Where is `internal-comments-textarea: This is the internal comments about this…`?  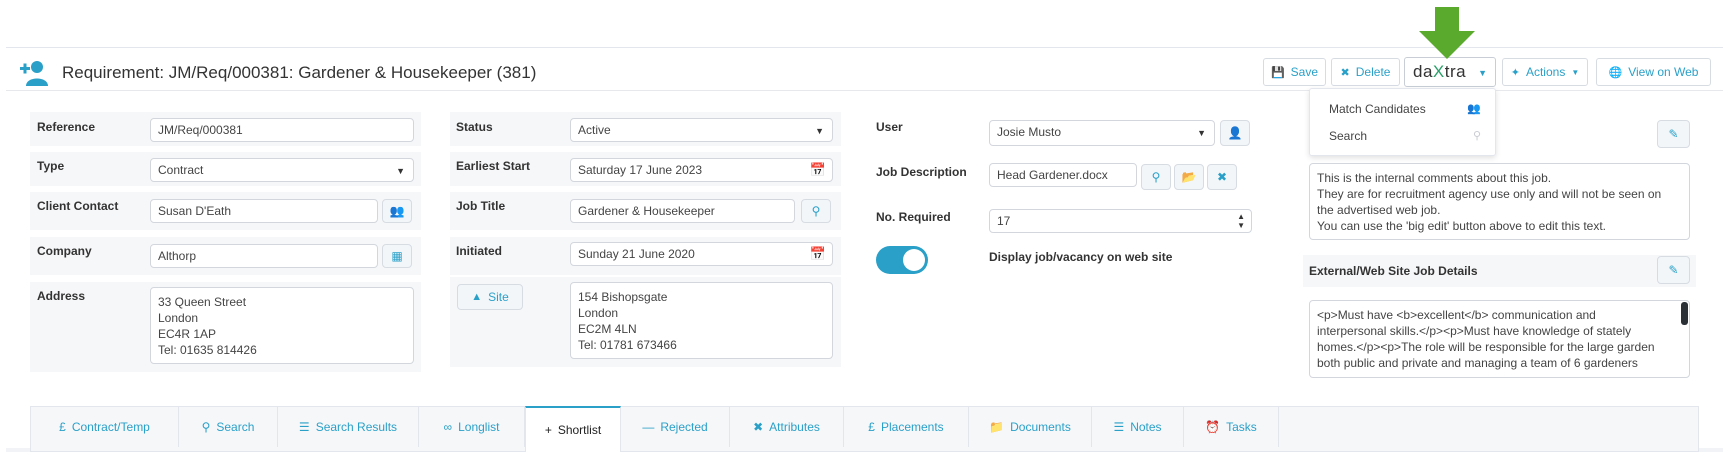 internal-comments-textarea: This is the internal comments about this… is located at coordinates (1499, 201).